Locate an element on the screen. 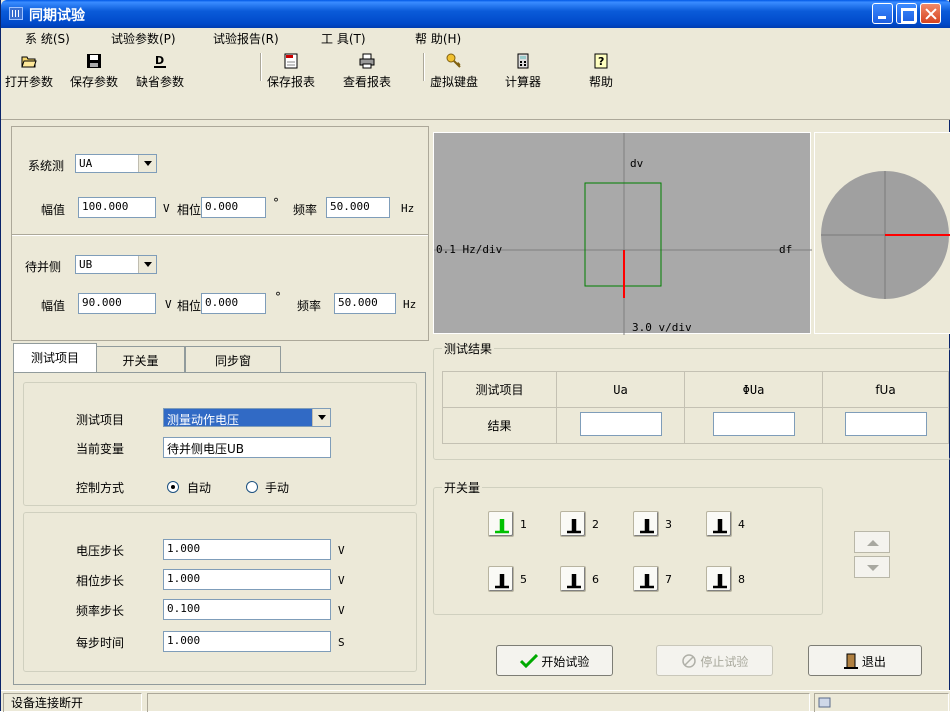 The height and width of the screenshot is (712, 950). printer-icon is located at coordinates (367, 61).